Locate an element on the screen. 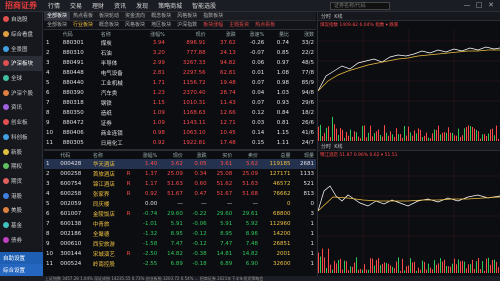  sidebar-item: 创业板 is located at coordinates (21, 122).